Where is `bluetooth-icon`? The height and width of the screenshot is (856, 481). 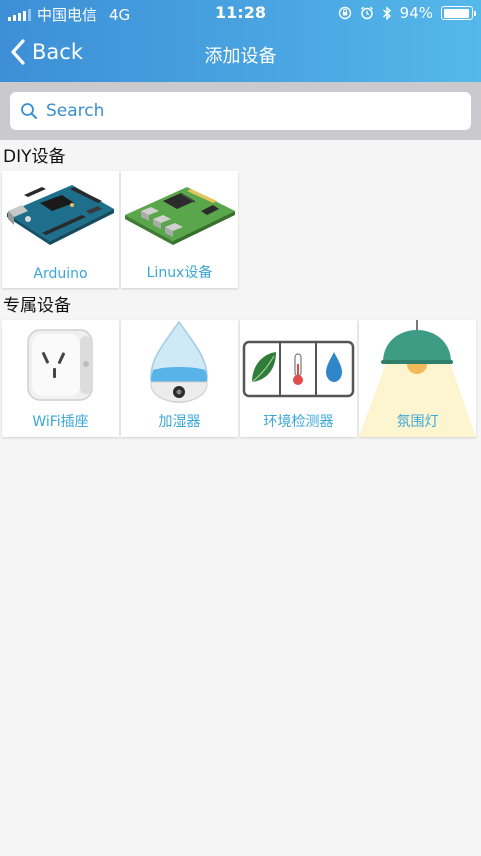 bluetooth-icon is located at coordinates (386, 12).